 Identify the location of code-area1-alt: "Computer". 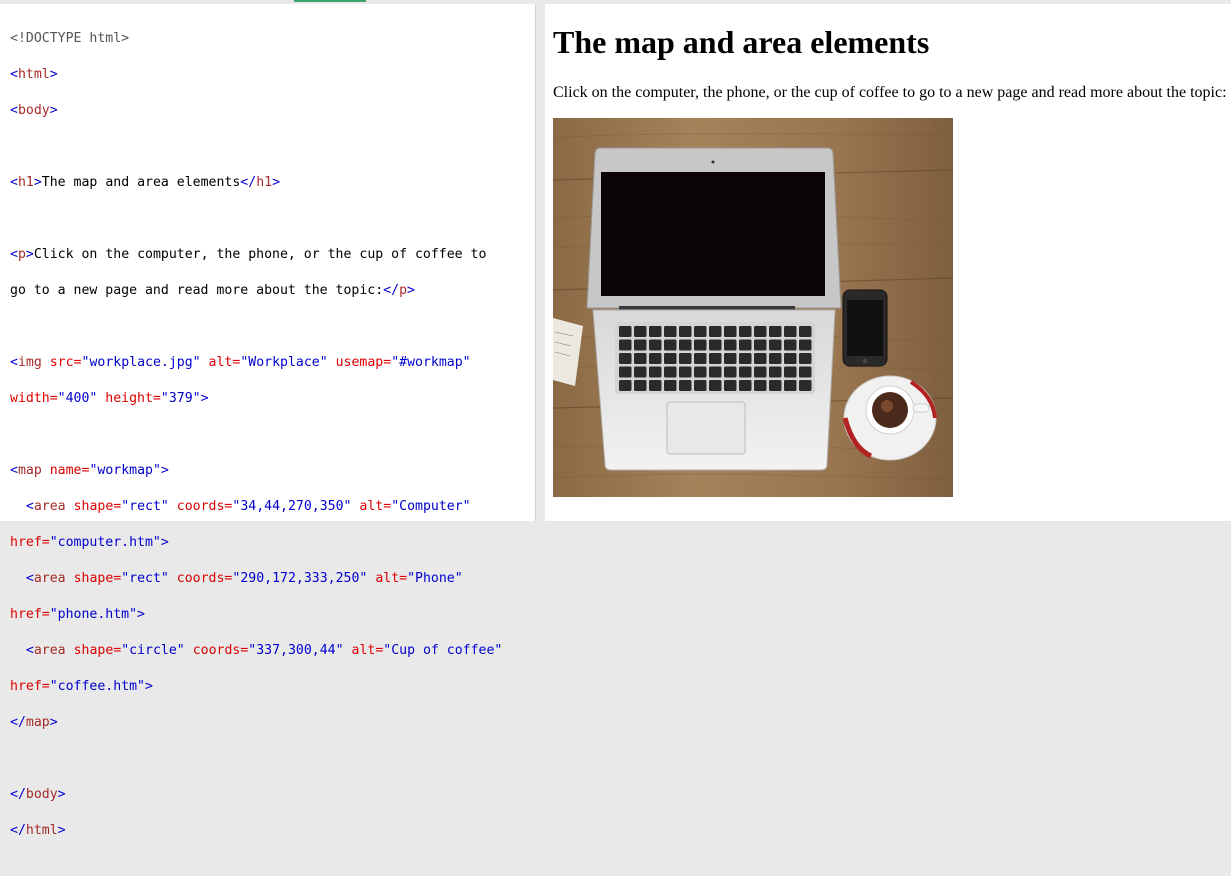
(431, 506).